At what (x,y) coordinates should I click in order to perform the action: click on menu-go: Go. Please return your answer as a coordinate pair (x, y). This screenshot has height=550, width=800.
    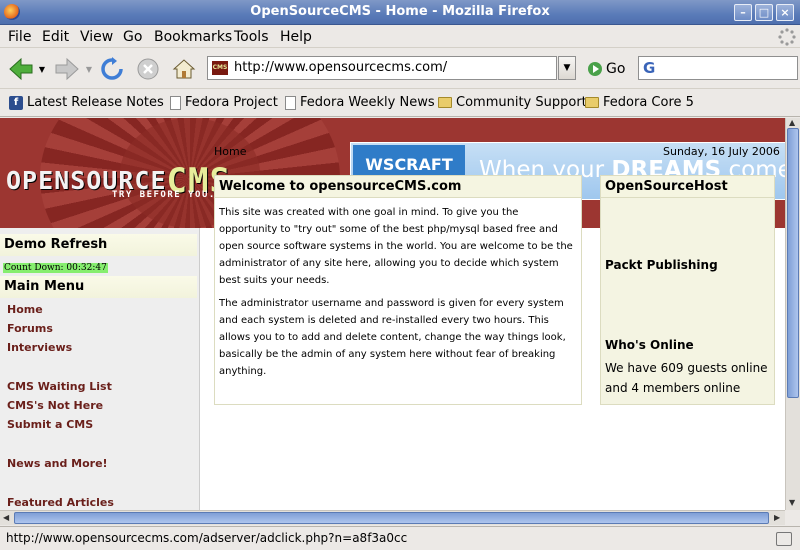
    Looking at the image, I should click on (132, 37).